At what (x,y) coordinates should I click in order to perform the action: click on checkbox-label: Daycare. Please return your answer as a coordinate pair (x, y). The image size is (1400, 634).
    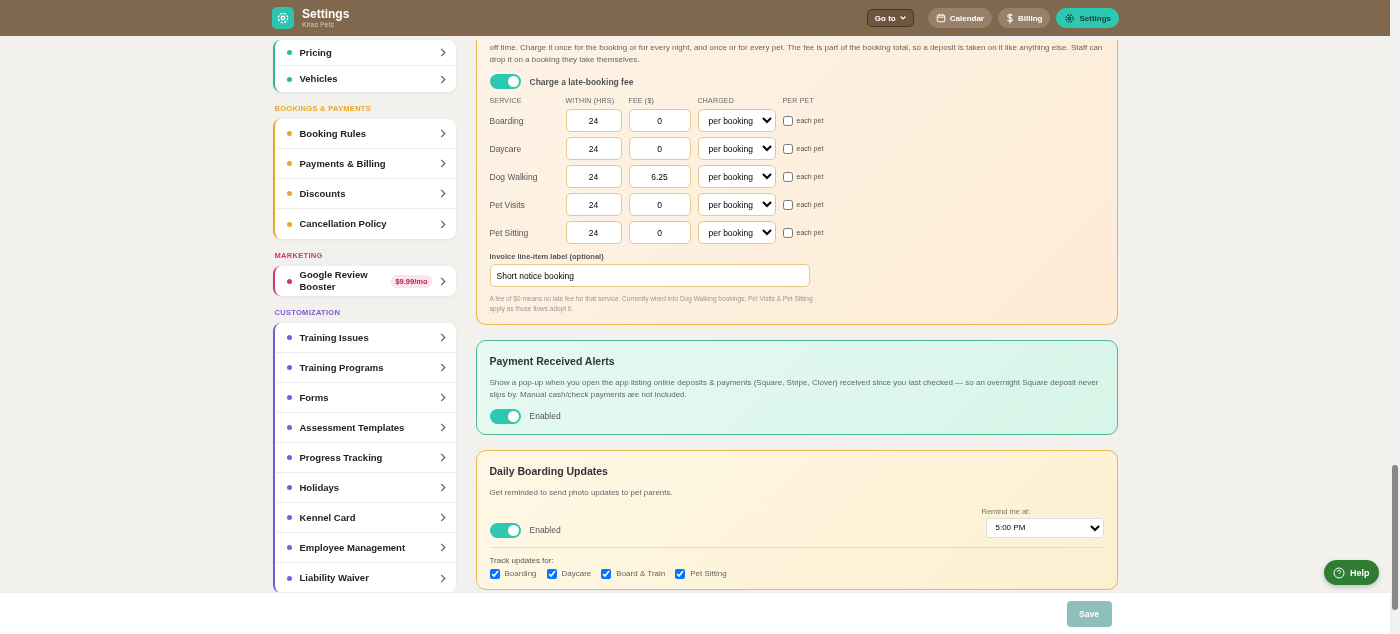
    Looking at the image, I should click on (576, 573).